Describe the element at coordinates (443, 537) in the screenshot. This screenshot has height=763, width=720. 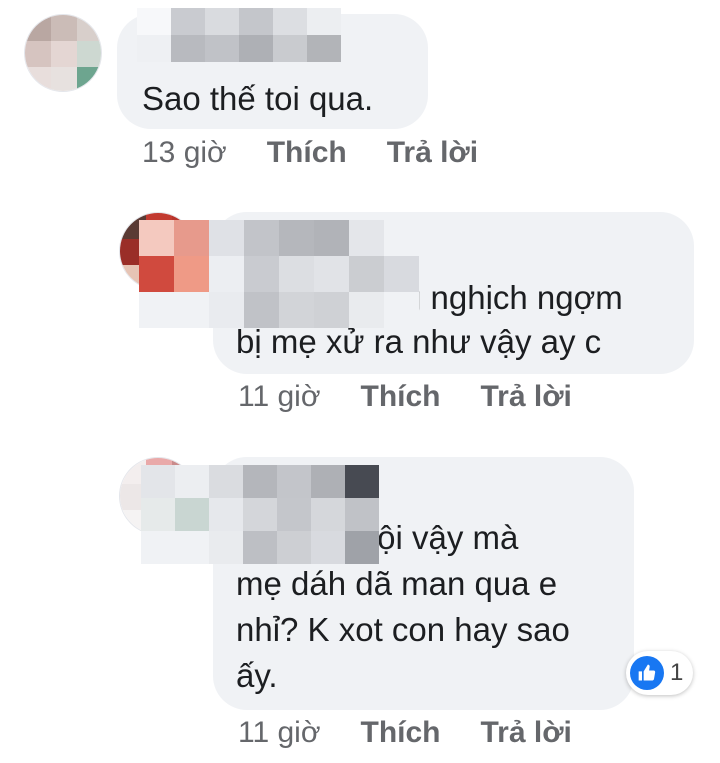
I see `comment-text-line-1: tội vậy mà` at that location.